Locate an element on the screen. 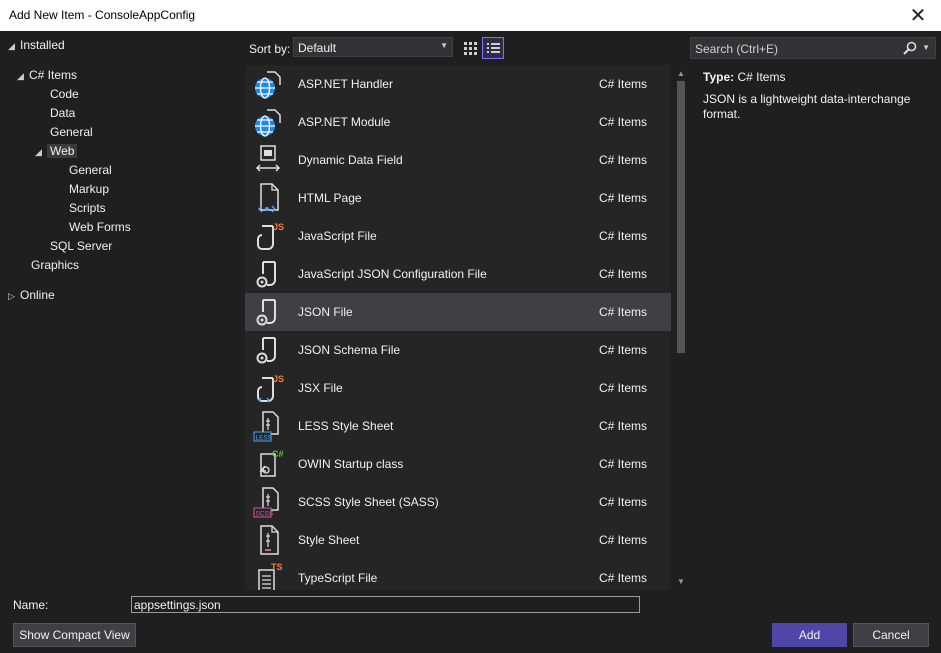 This screenshot has width=941, height=653. tree-node-online: ▷ Online is located at coordinates (31, 295).